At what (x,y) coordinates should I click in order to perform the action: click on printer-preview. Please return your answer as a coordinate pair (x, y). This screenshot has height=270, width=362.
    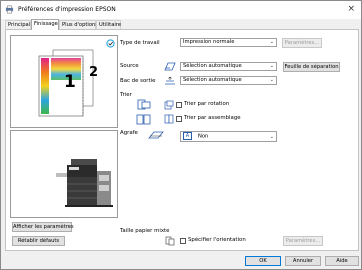
    Looking at the image, I should click on (64, 174).